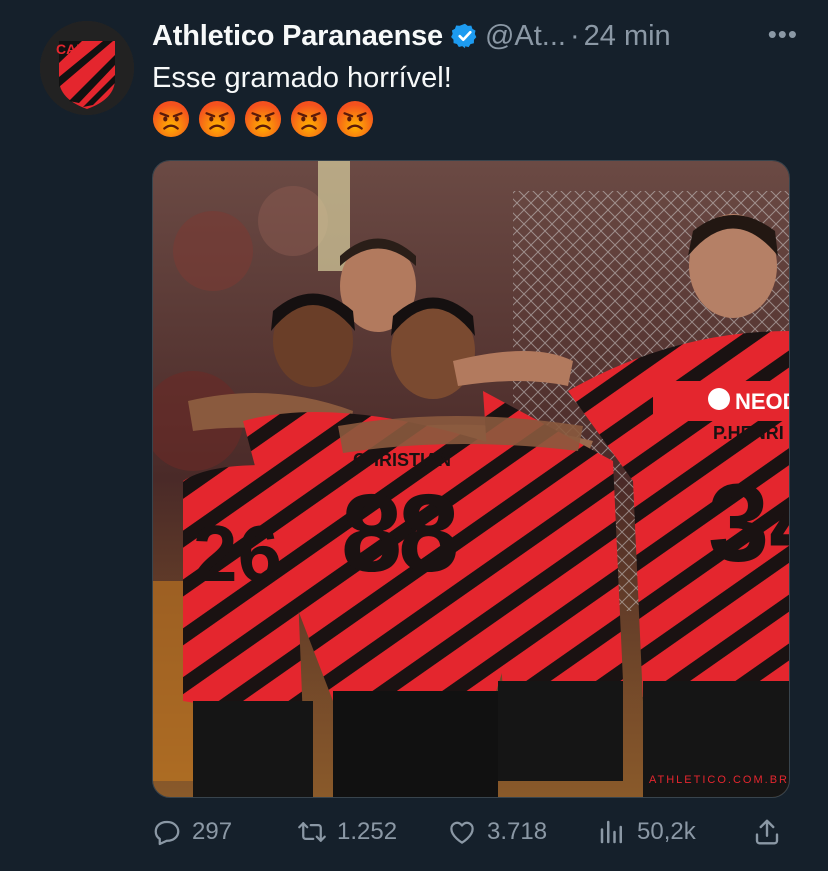 Image resolution: width=828 pixels, height=871 pixels. Describe the element at coordinates (212, 831) in the screenshot. I see `reply-count: 297` at that location.